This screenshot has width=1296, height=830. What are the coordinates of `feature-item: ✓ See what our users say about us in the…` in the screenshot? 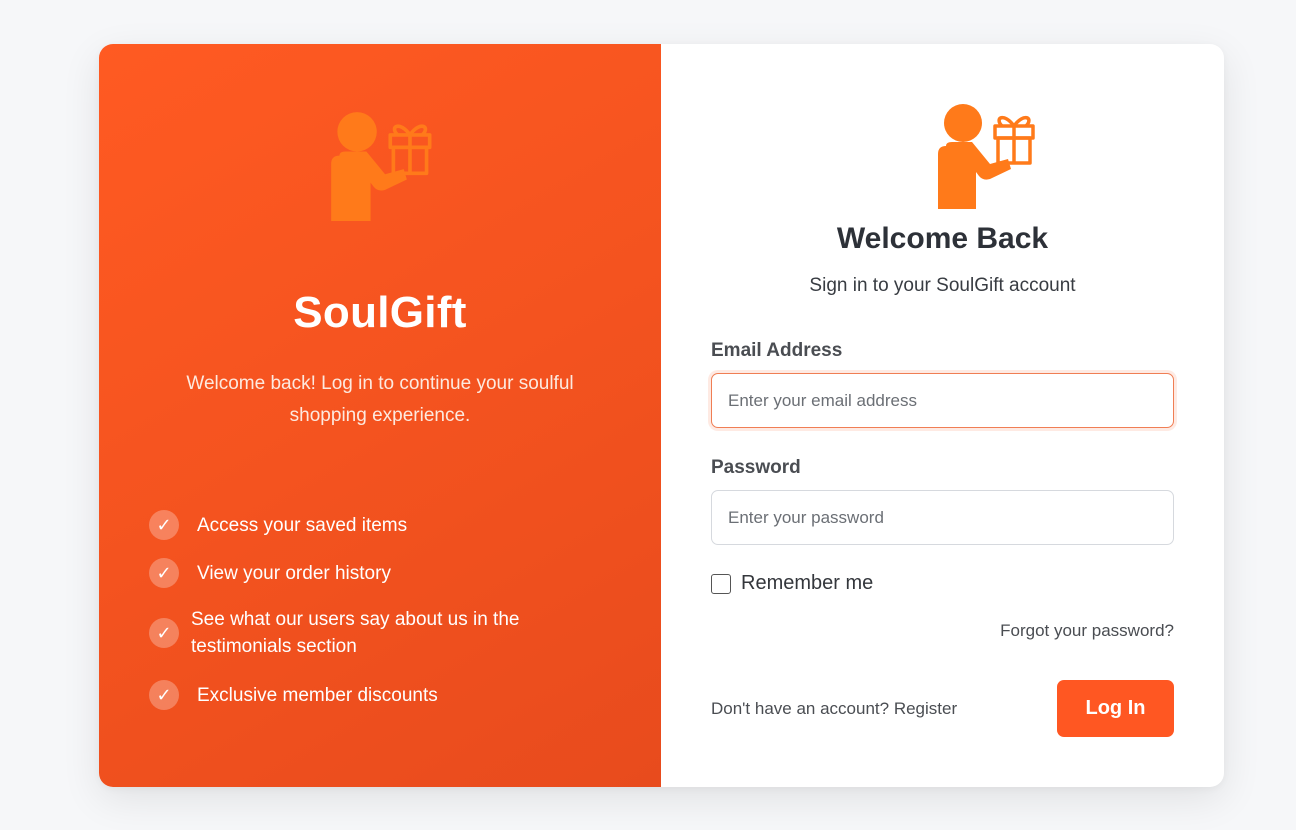 It's located at (354, 633).